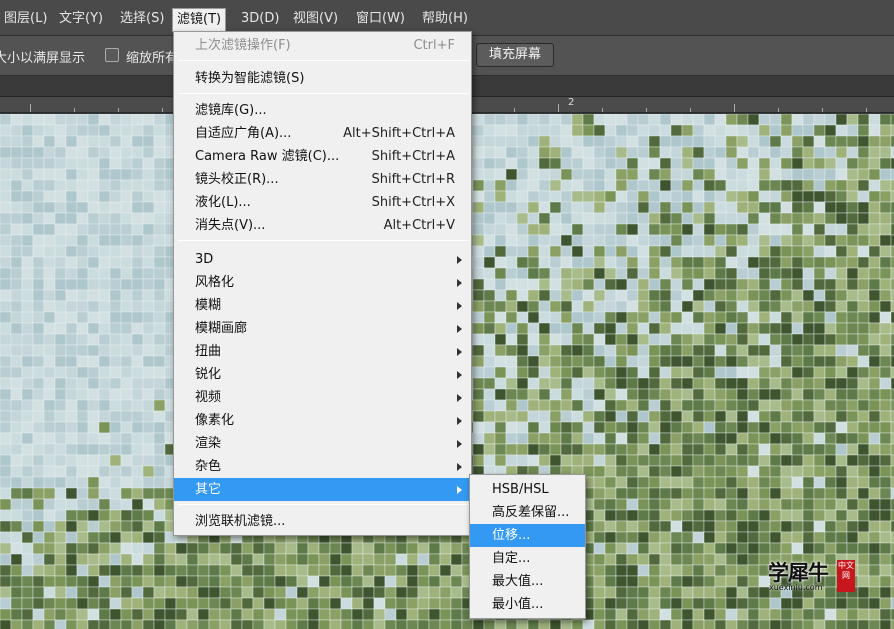 Image resolution: width=894 pixels, height=629 pixels. I want to click on watermark-url: xuexiniu.com, so click(796, 587).